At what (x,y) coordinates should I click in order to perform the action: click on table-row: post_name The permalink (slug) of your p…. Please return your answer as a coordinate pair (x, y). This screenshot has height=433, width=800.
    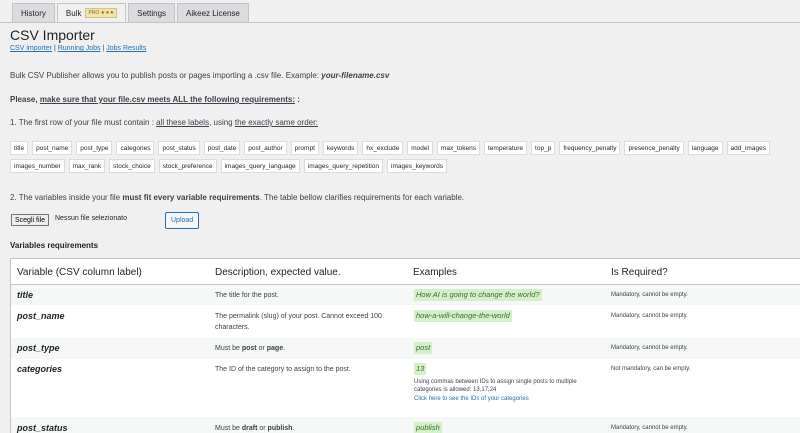
    Looking at the image, I should click on (405, 321).